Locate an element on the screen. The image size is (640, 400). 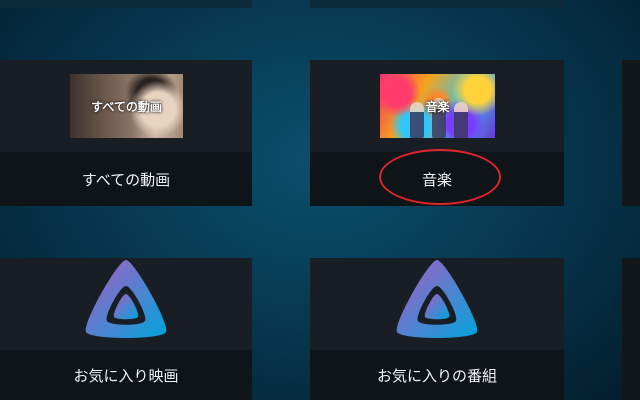
tile-label: すべての動画 is located at coordinates (126, 179).